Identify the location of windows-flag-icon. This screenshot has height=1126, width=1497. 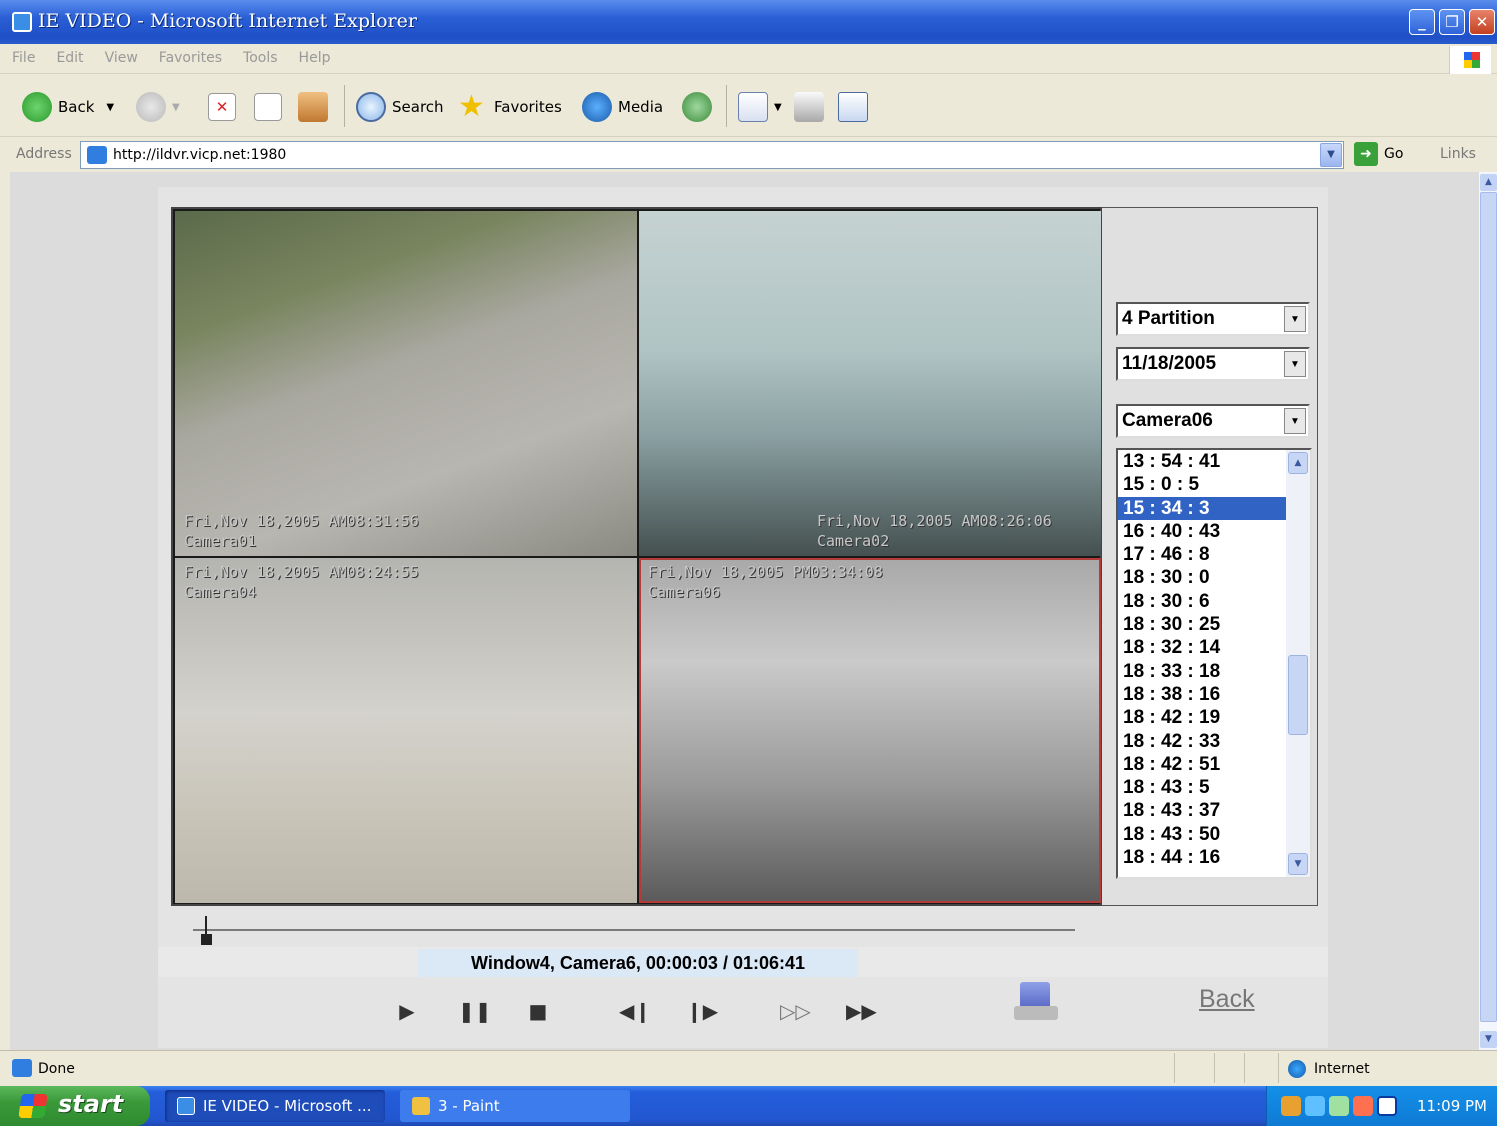
(33, 1106).